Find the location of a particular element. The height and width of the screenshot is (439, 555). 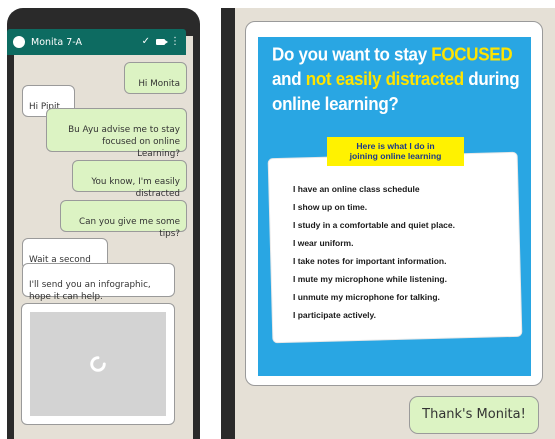

image-message is located at coordinates (98, 364).